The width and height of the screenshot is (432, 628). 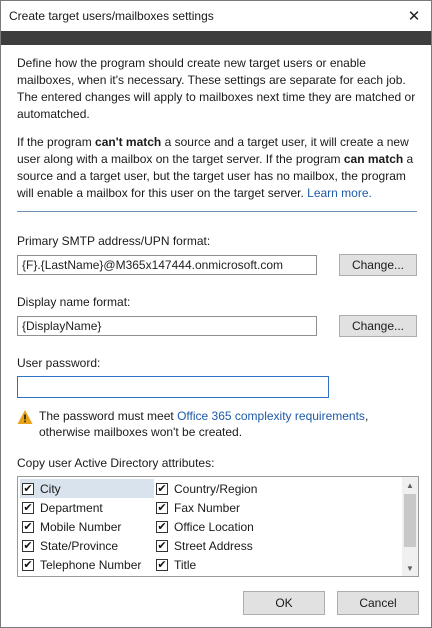 I want to click on attribute-item: ✔ Office Location, so click(x=221, y=526).